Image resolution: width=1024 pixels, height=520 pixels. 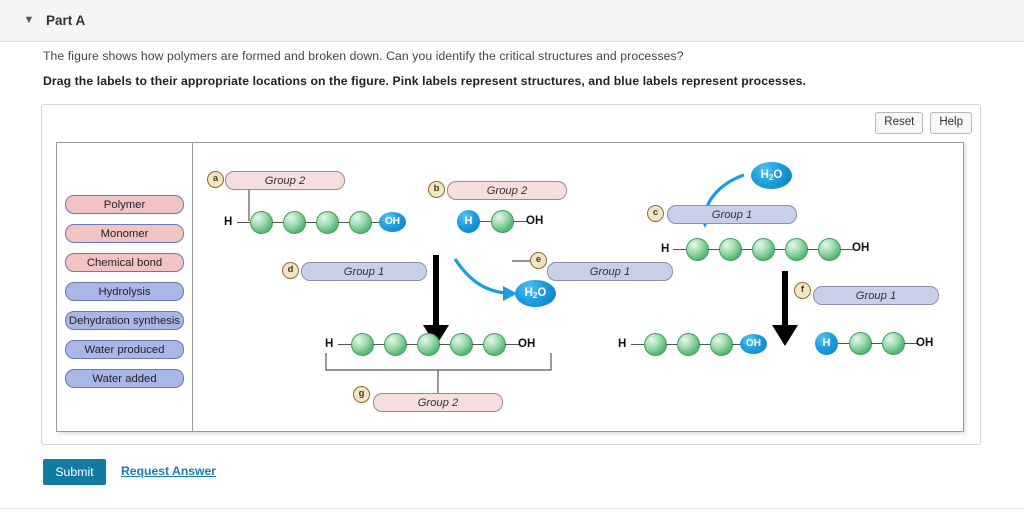 I want to click on bank-label-dehydration-synthesis: Dehydration synthesis, so click(x=124, y=320).